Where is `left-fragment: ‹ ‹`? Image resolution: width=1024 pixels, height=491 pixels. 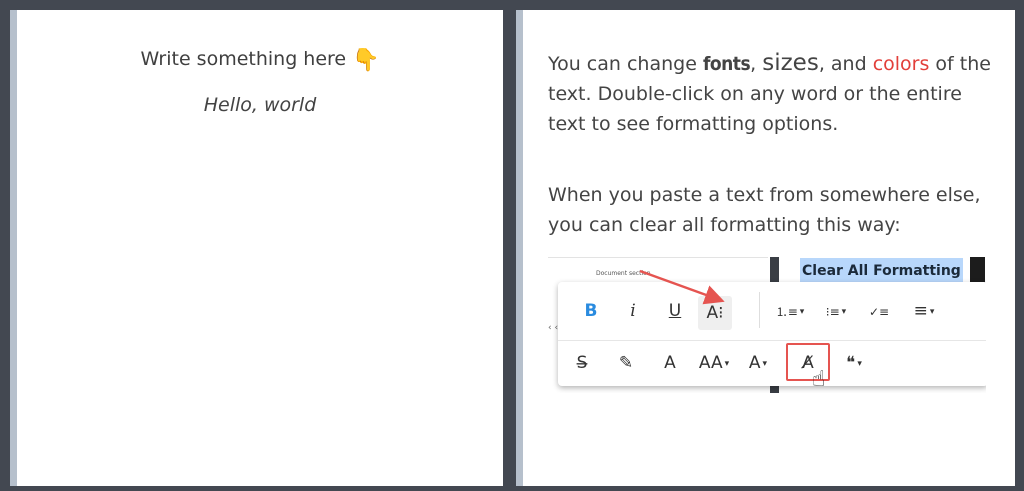 left-fragment: ‹ ‹ is located at coordinates (553, 328).